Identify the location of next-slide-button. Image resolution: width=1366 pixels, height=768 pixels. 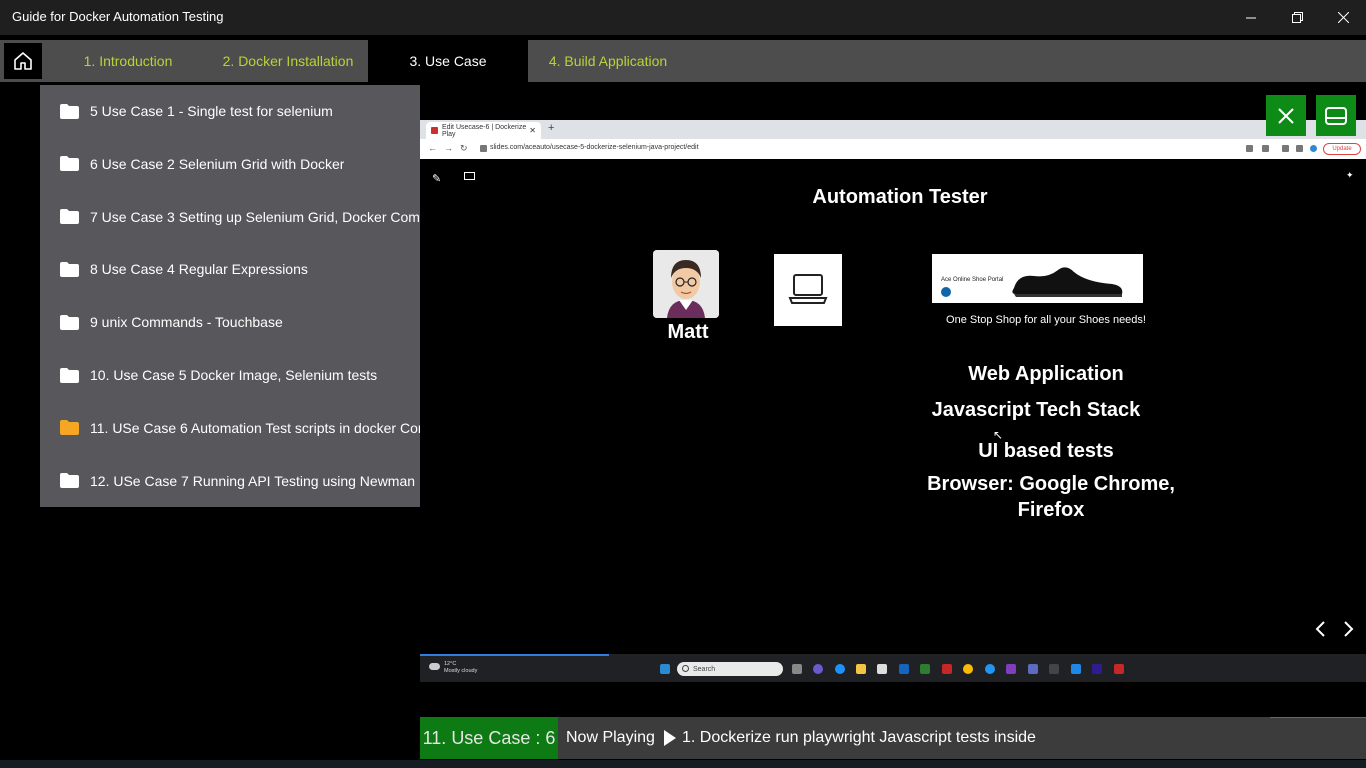
(1349, 631).